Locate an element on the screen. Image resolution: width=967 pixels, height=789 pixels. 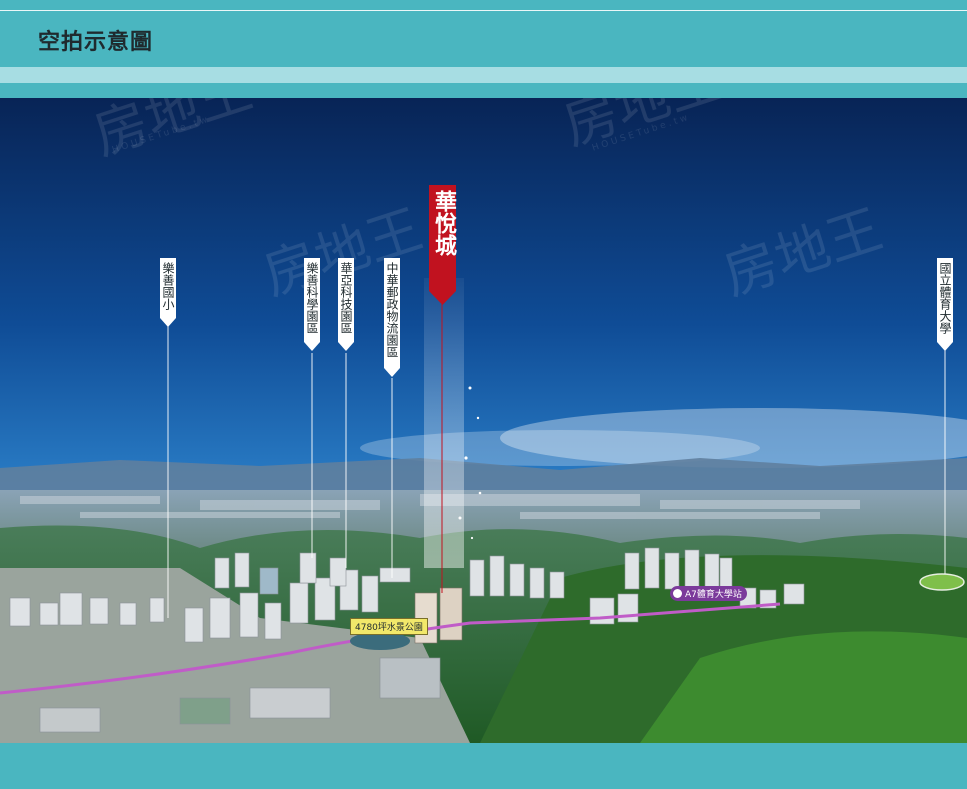
science-park-label: 樂善科學園區 is located at coordinates (312, 298).